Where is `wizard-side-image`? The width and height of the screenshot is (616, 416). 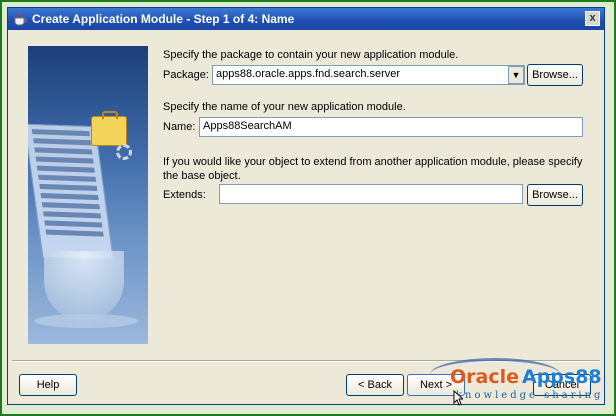
wizard-side-image is located at coordinates (88, 195).